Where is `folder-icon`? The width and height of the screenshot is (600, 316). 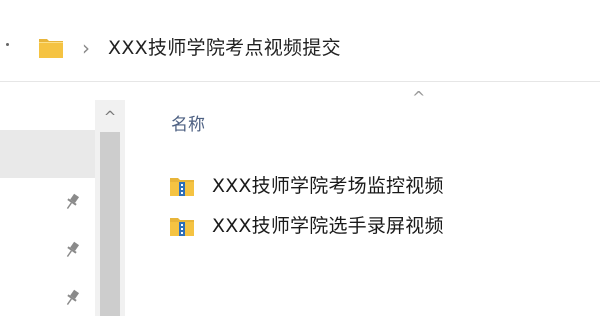
folder-icon is located at coordinates (51, 48).